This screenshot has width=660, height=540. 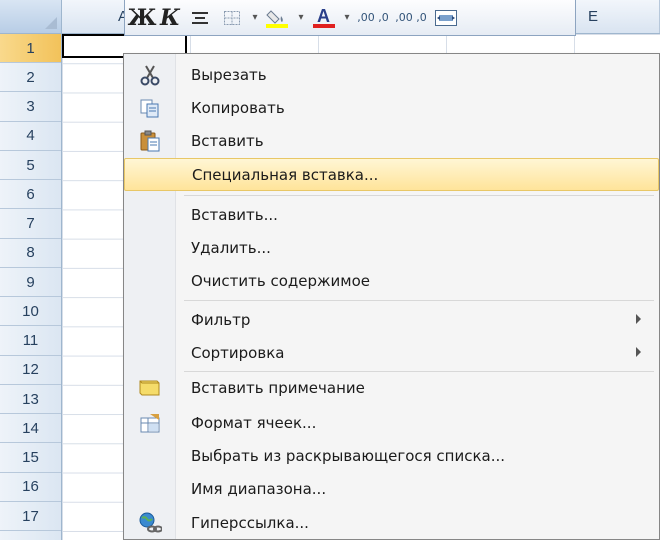 What do you see at coordinates (278, 387) in the screenshot?
I see `menu-item-label: Вставить примечание` at bounding box center [278, 387].